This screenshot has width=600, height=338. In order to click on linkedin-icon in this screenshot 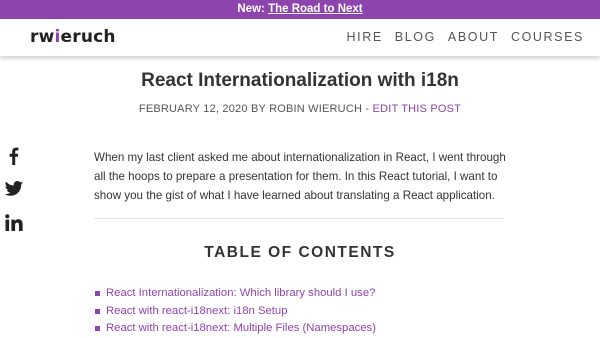, I will do `click(14, 223)`.